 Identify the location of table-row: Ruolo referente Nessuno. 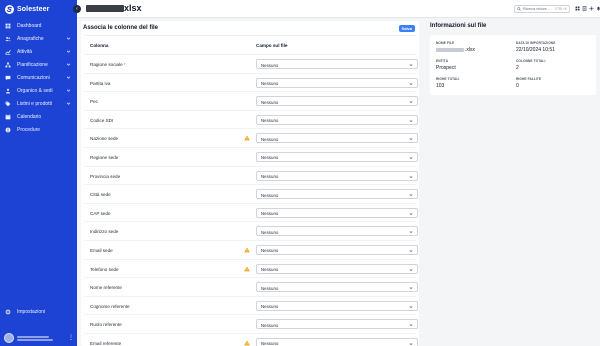
(251, 324).